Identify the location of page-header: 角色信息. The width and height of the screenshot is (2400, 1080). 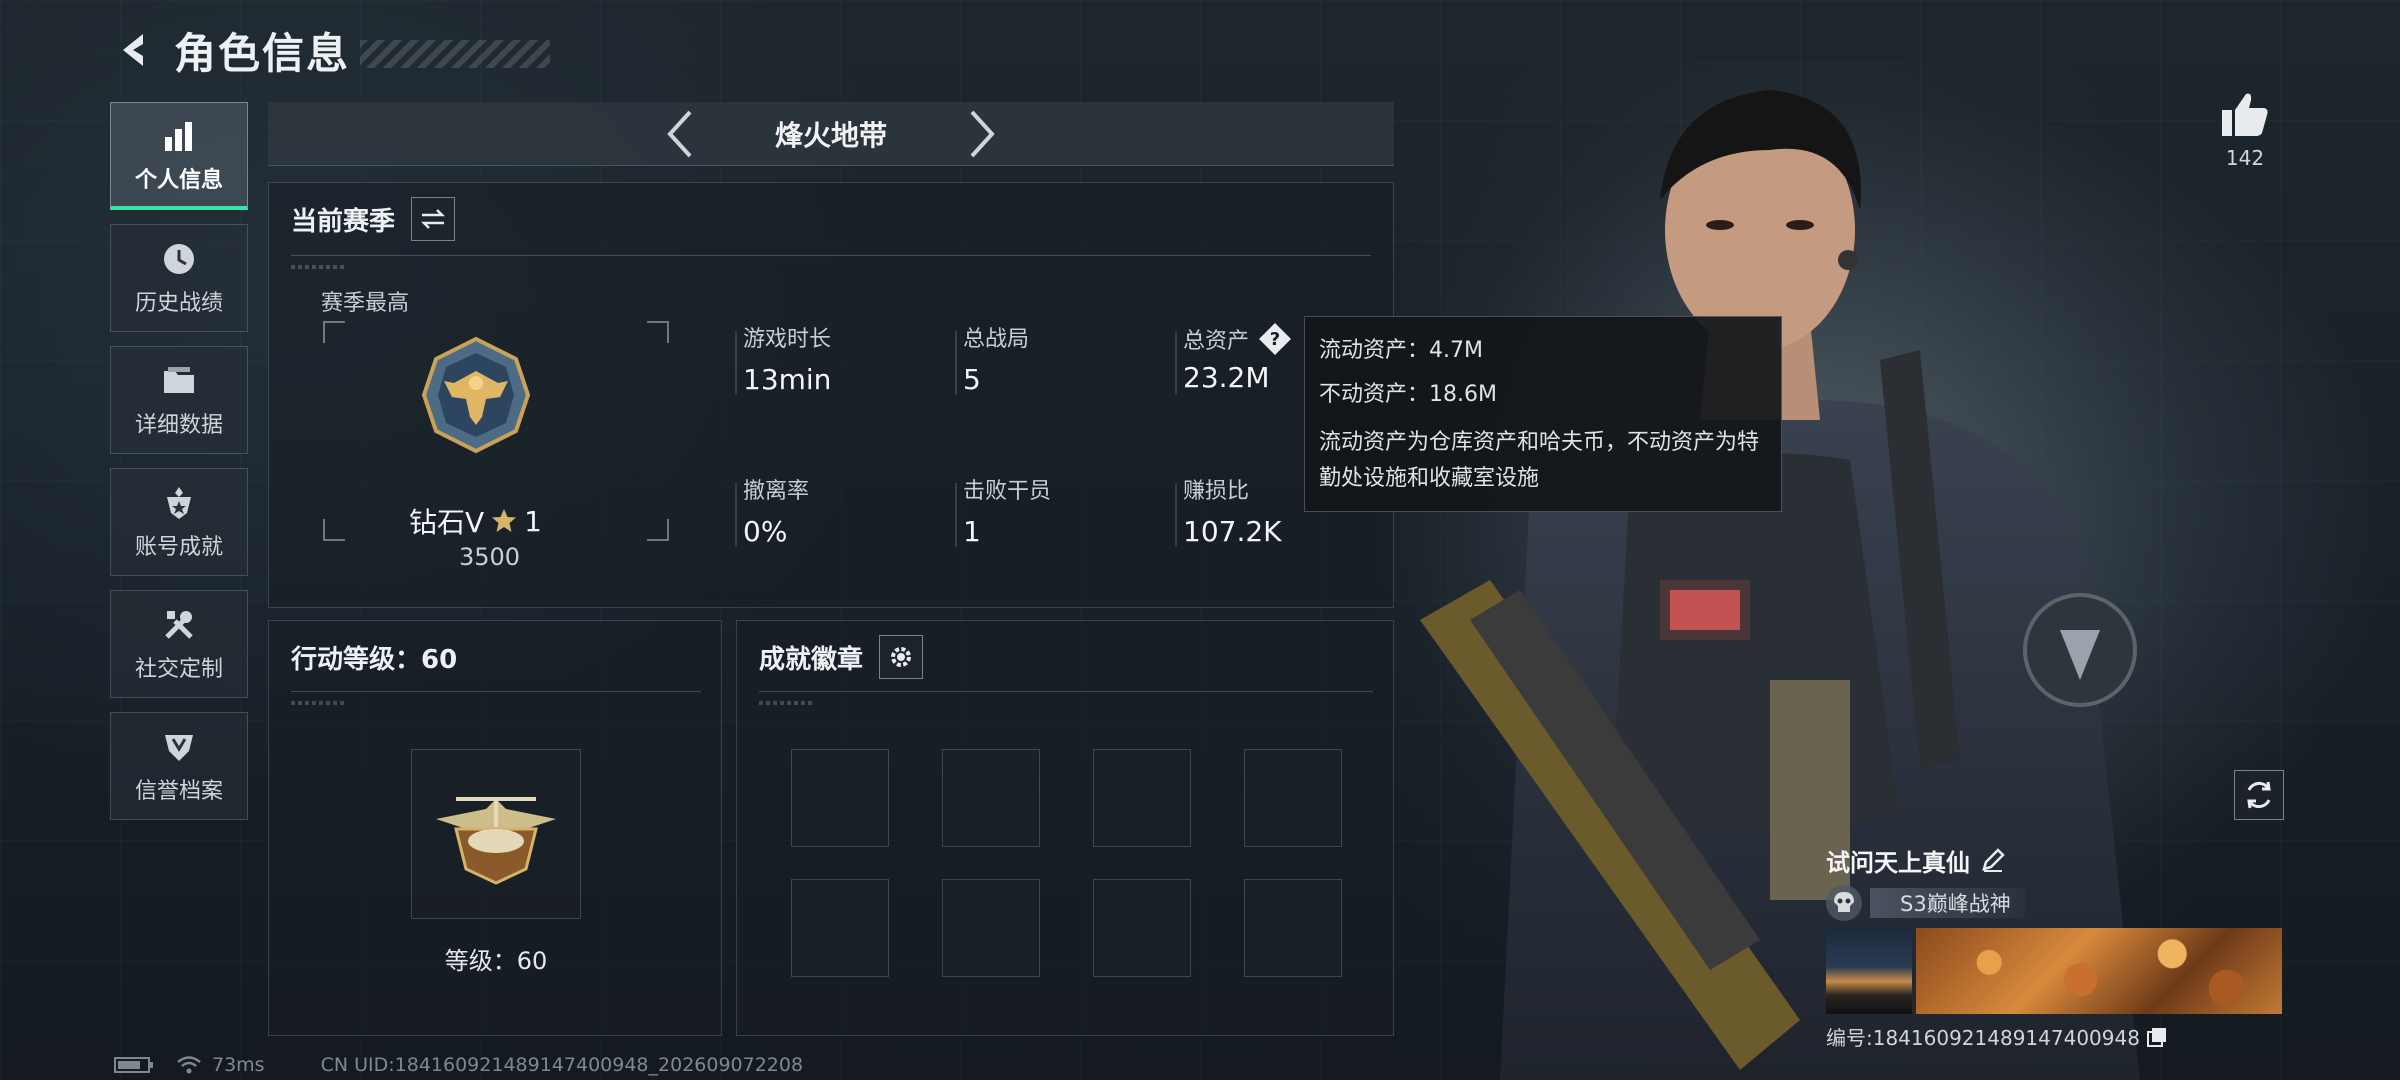
(330, 50).